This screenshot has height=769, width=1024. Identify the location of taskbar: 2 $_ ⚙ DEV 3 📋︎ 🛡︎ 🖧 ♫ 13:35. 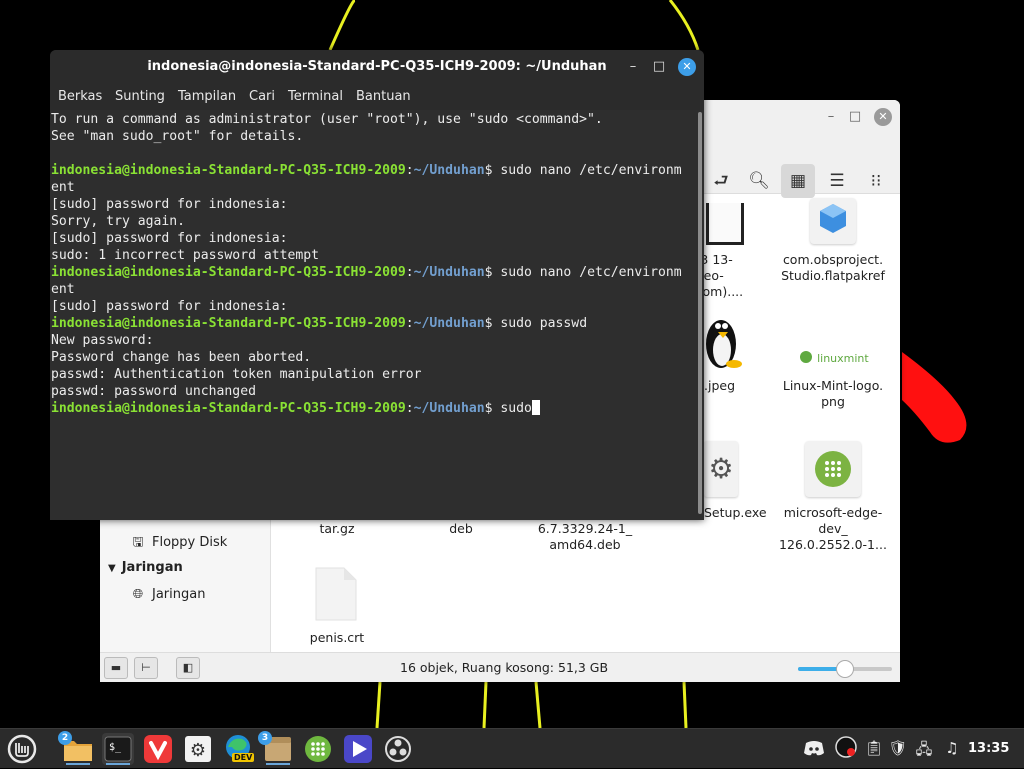
(512, 748).